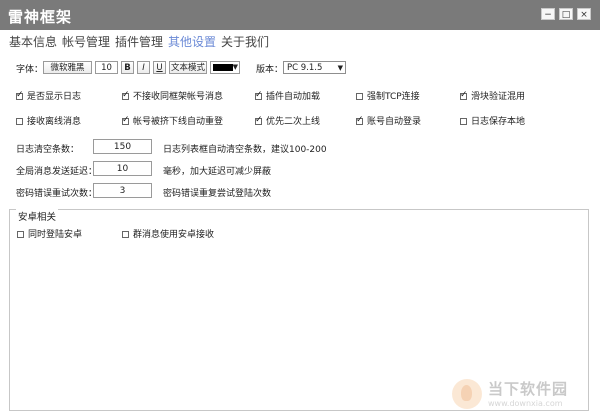  I want to click on log-clear-count-label: 日志清空条数：, so click(48, 150).